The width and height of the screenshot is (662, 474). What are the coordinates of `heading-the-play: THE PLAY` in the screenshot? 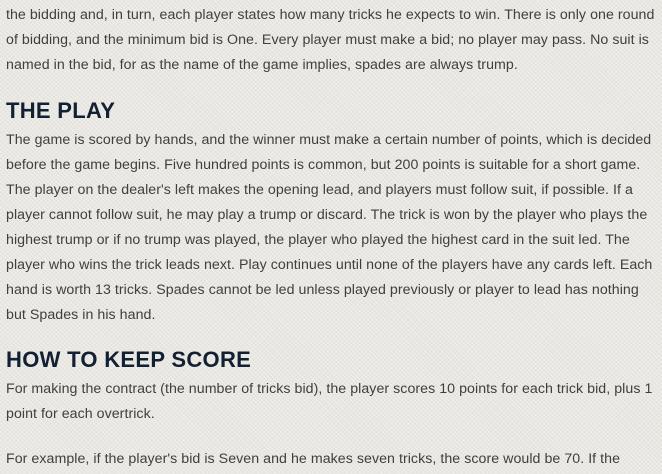 It's located at (61, 110).